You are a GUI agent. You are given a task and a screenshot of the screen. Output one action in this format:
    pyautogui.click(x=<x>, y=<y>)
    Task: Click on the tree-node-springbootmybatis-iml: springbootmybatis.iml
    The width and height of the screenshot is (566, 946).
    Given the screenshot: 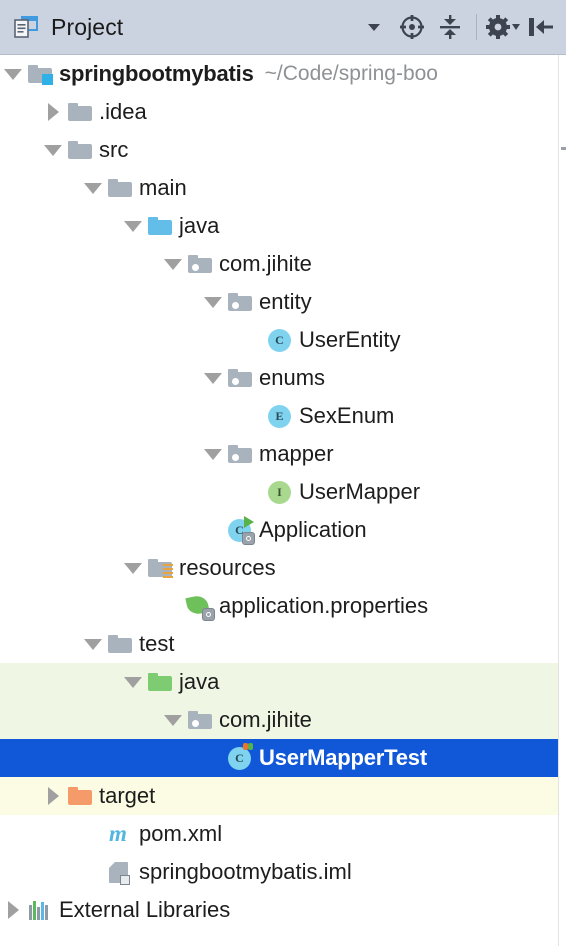 What is the action you would take?
    pyautogui.click(x=283, y=872)
    